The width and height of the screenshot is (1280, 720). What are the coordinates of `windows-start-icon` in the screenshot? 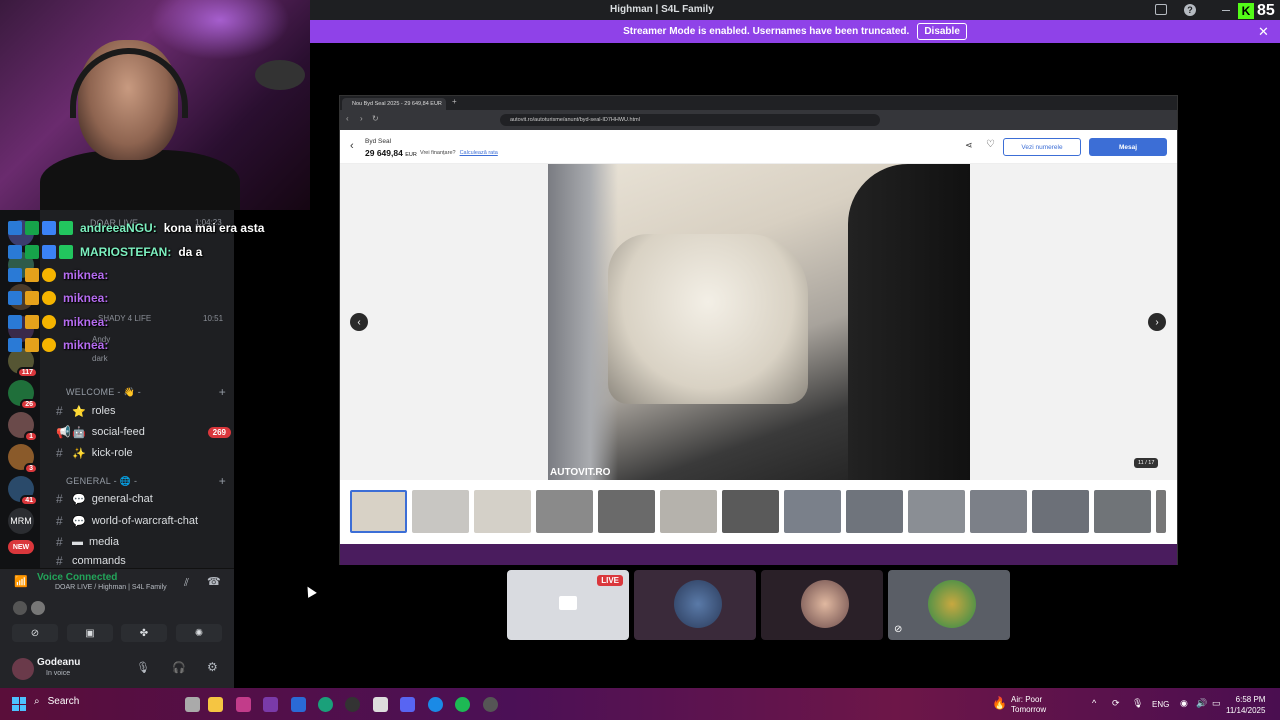 It's located at (19, 704).